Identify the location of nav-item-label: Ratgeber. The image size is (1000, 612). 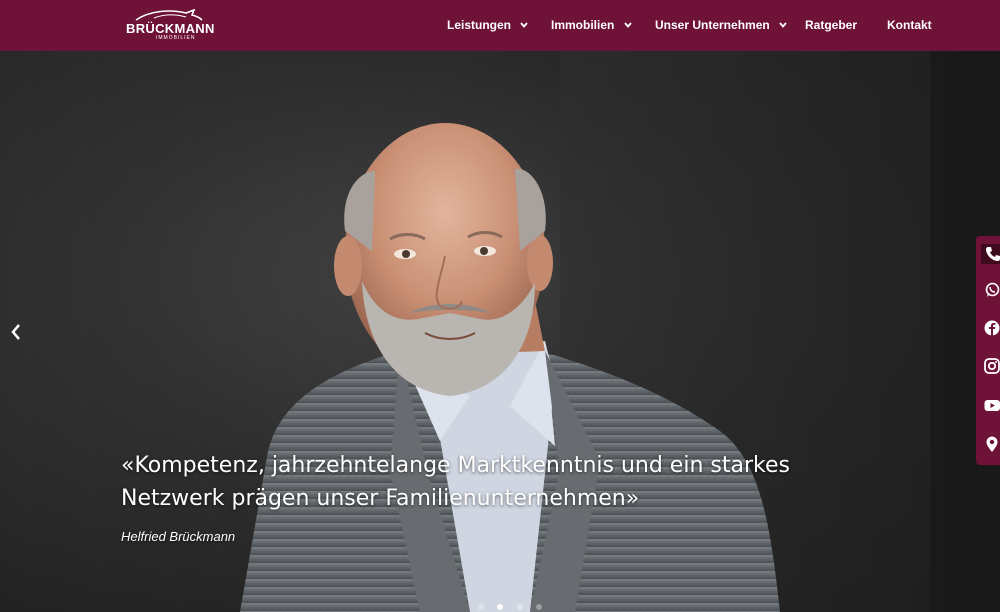
(831, 25).